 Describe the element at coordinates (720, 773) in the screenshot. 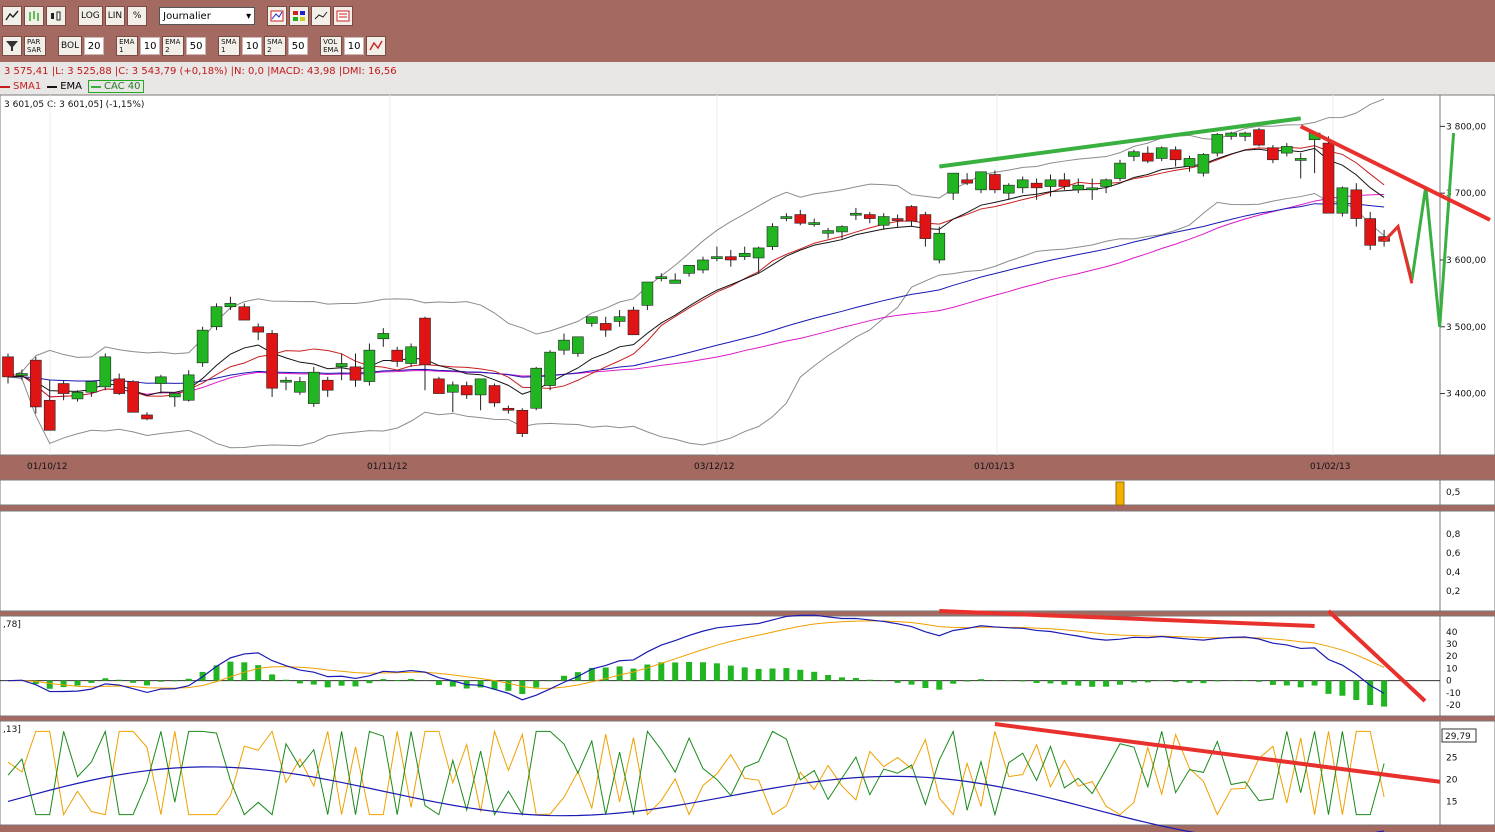

I see `dmi-panel` at that location.